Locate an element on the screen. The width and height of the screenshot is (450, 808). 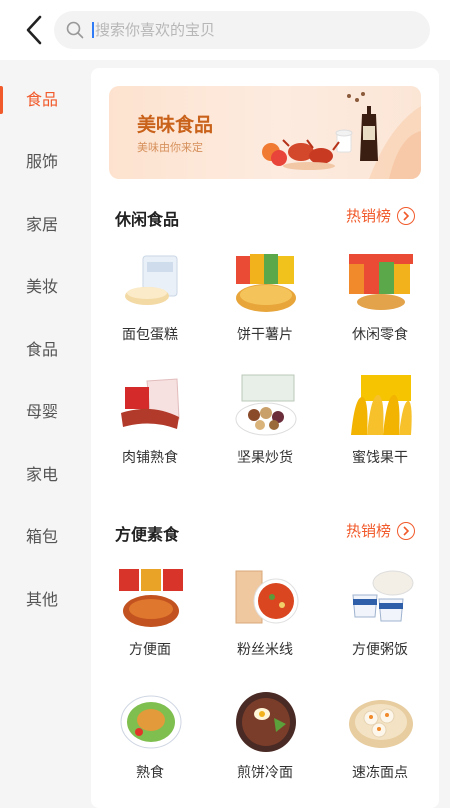
section-title-snacks: 休闲食品 is located at coordinates (147, 219).